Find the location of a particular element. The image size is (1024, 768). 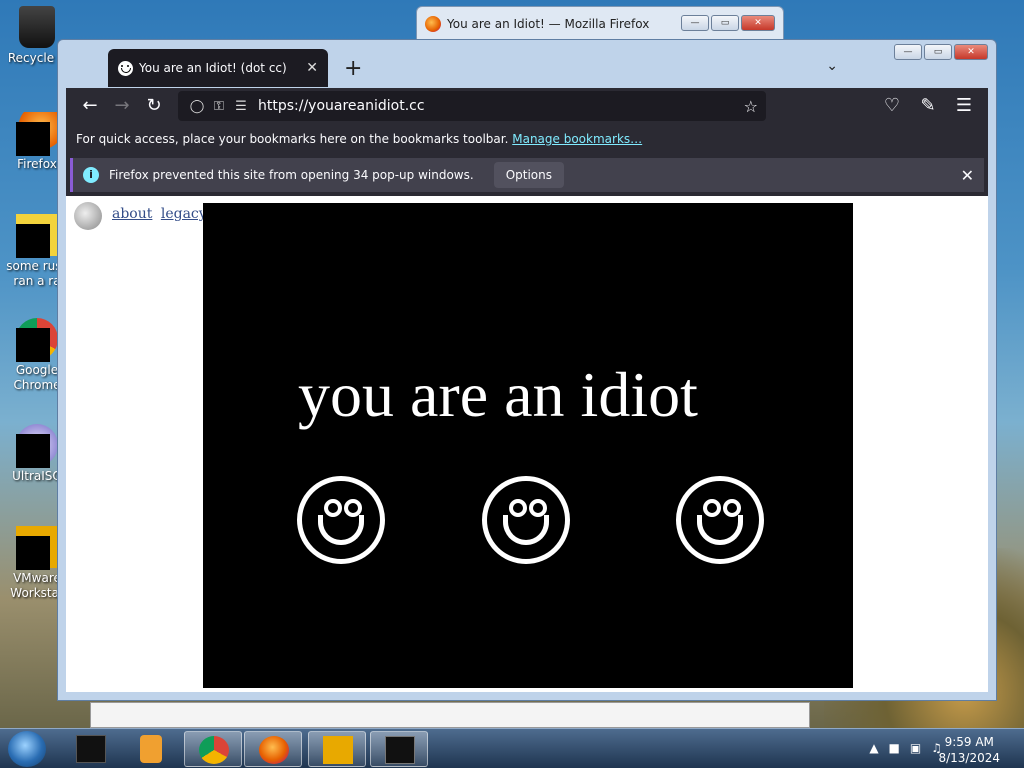

display-icon: ▣ is located at coordinates (915, 748).